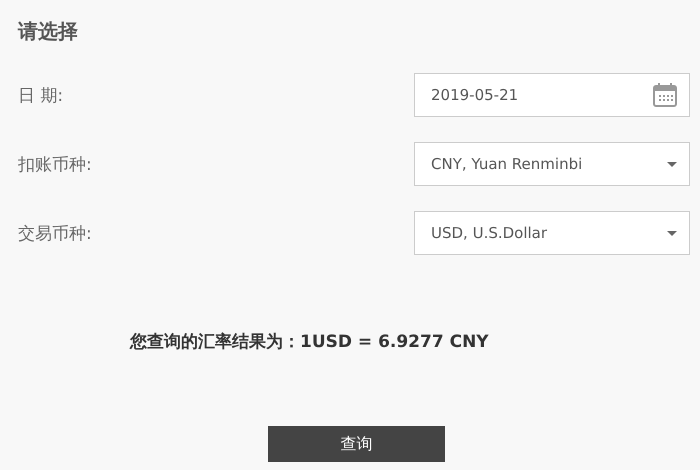 This screenshot has width=700, height=470. What do you see at coordinates (665, 95) in the screenshot?
I see `calendar-icon` at bounding box center [665, 95].